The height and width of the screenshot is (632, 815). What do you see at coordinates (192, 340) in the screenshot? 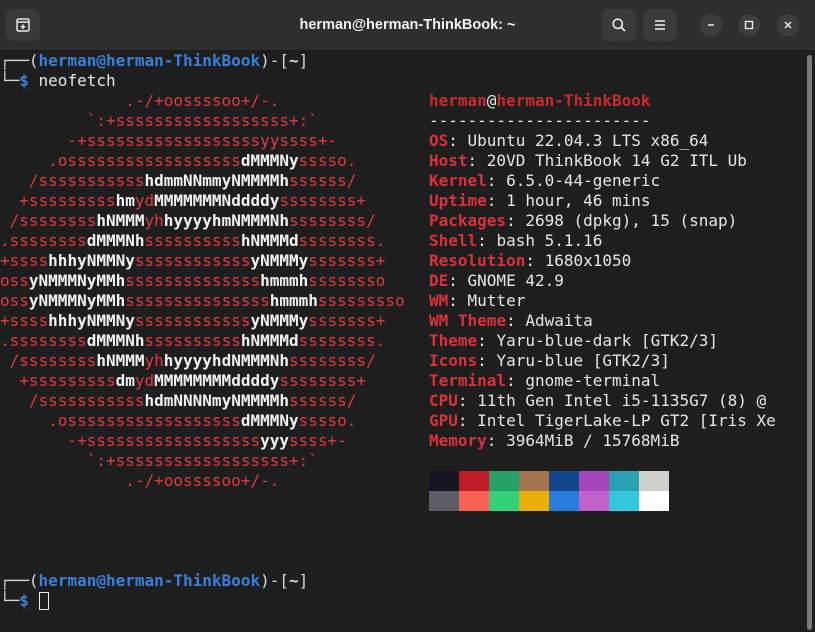
I see `logo-segment: ssssssssss` at bounding box center [192, 340].